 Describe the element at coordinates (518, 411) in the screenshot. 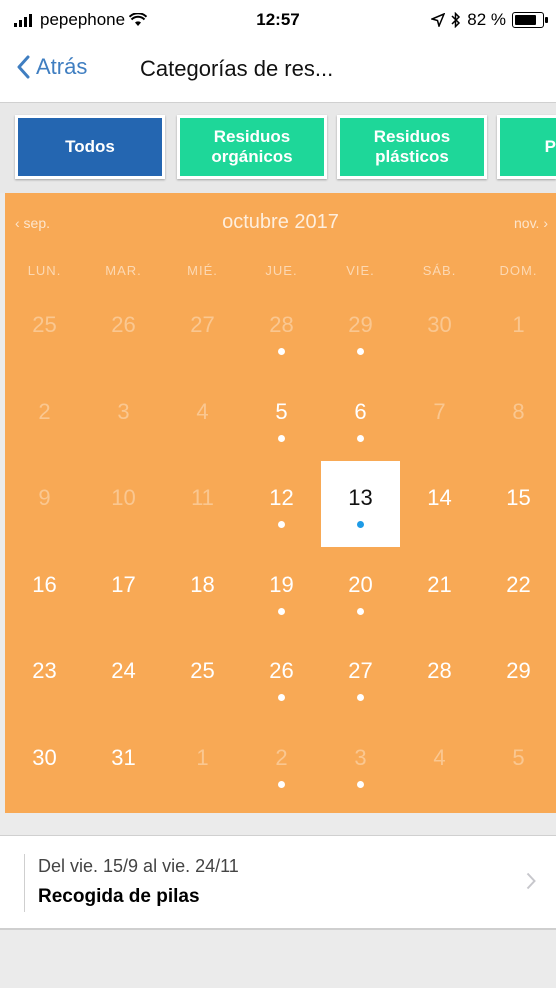

I see `day-number: 8` at that location.